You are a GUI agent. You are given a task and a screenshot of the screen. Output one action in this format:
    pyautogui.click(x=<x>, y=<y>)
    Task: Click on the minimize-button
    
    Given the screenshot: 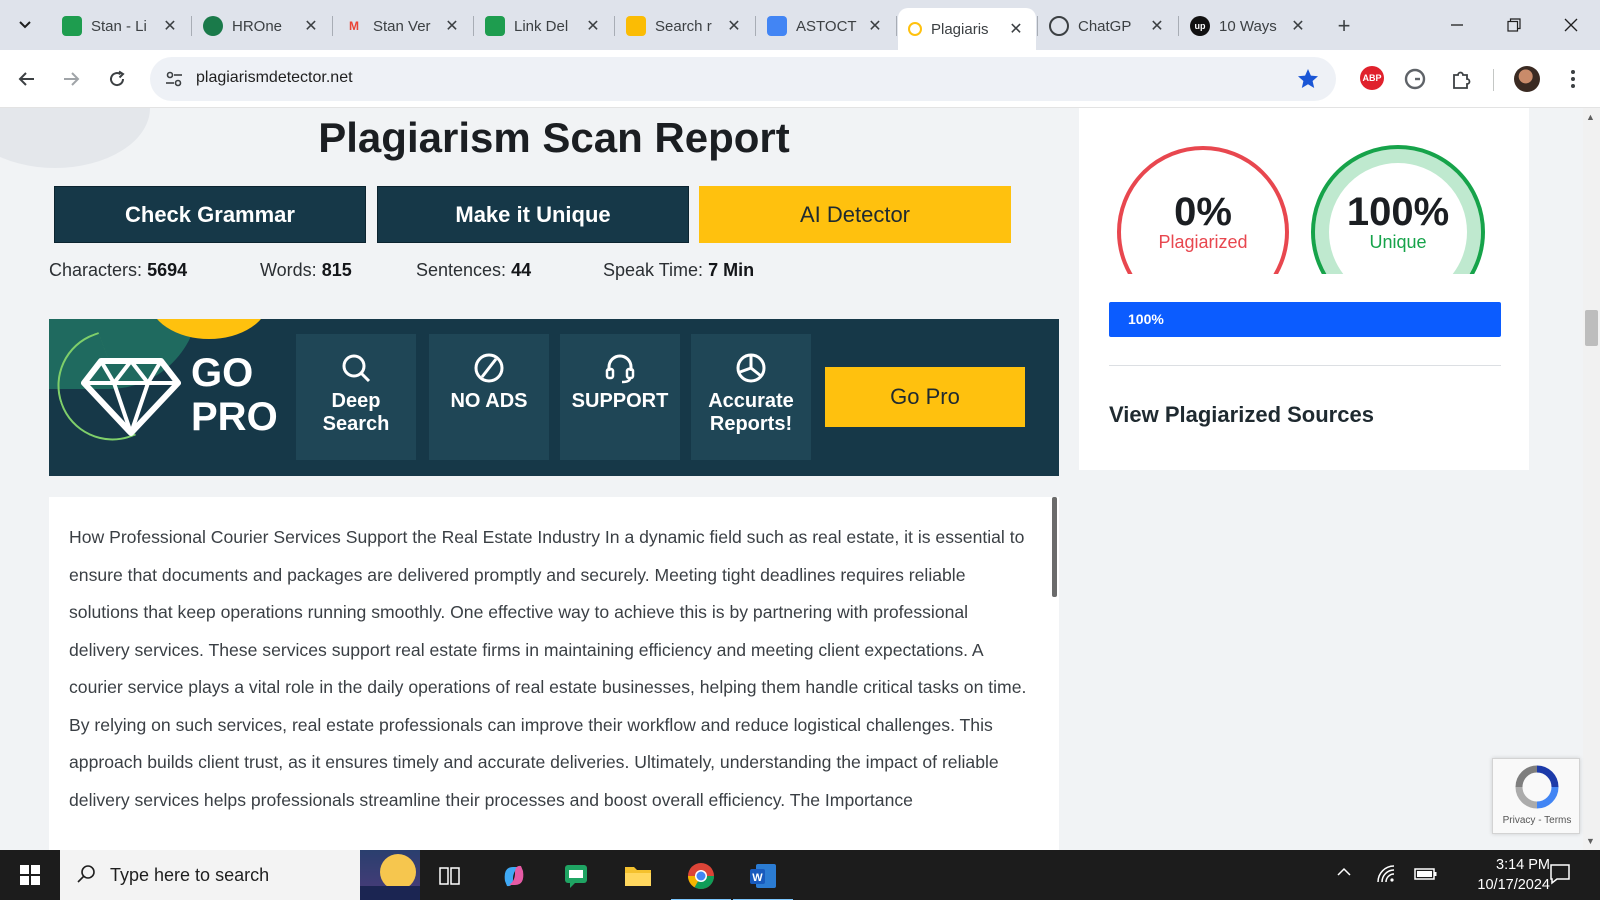 What is the action you would take?
    pyautogui.click(x=1457, y=25)
    